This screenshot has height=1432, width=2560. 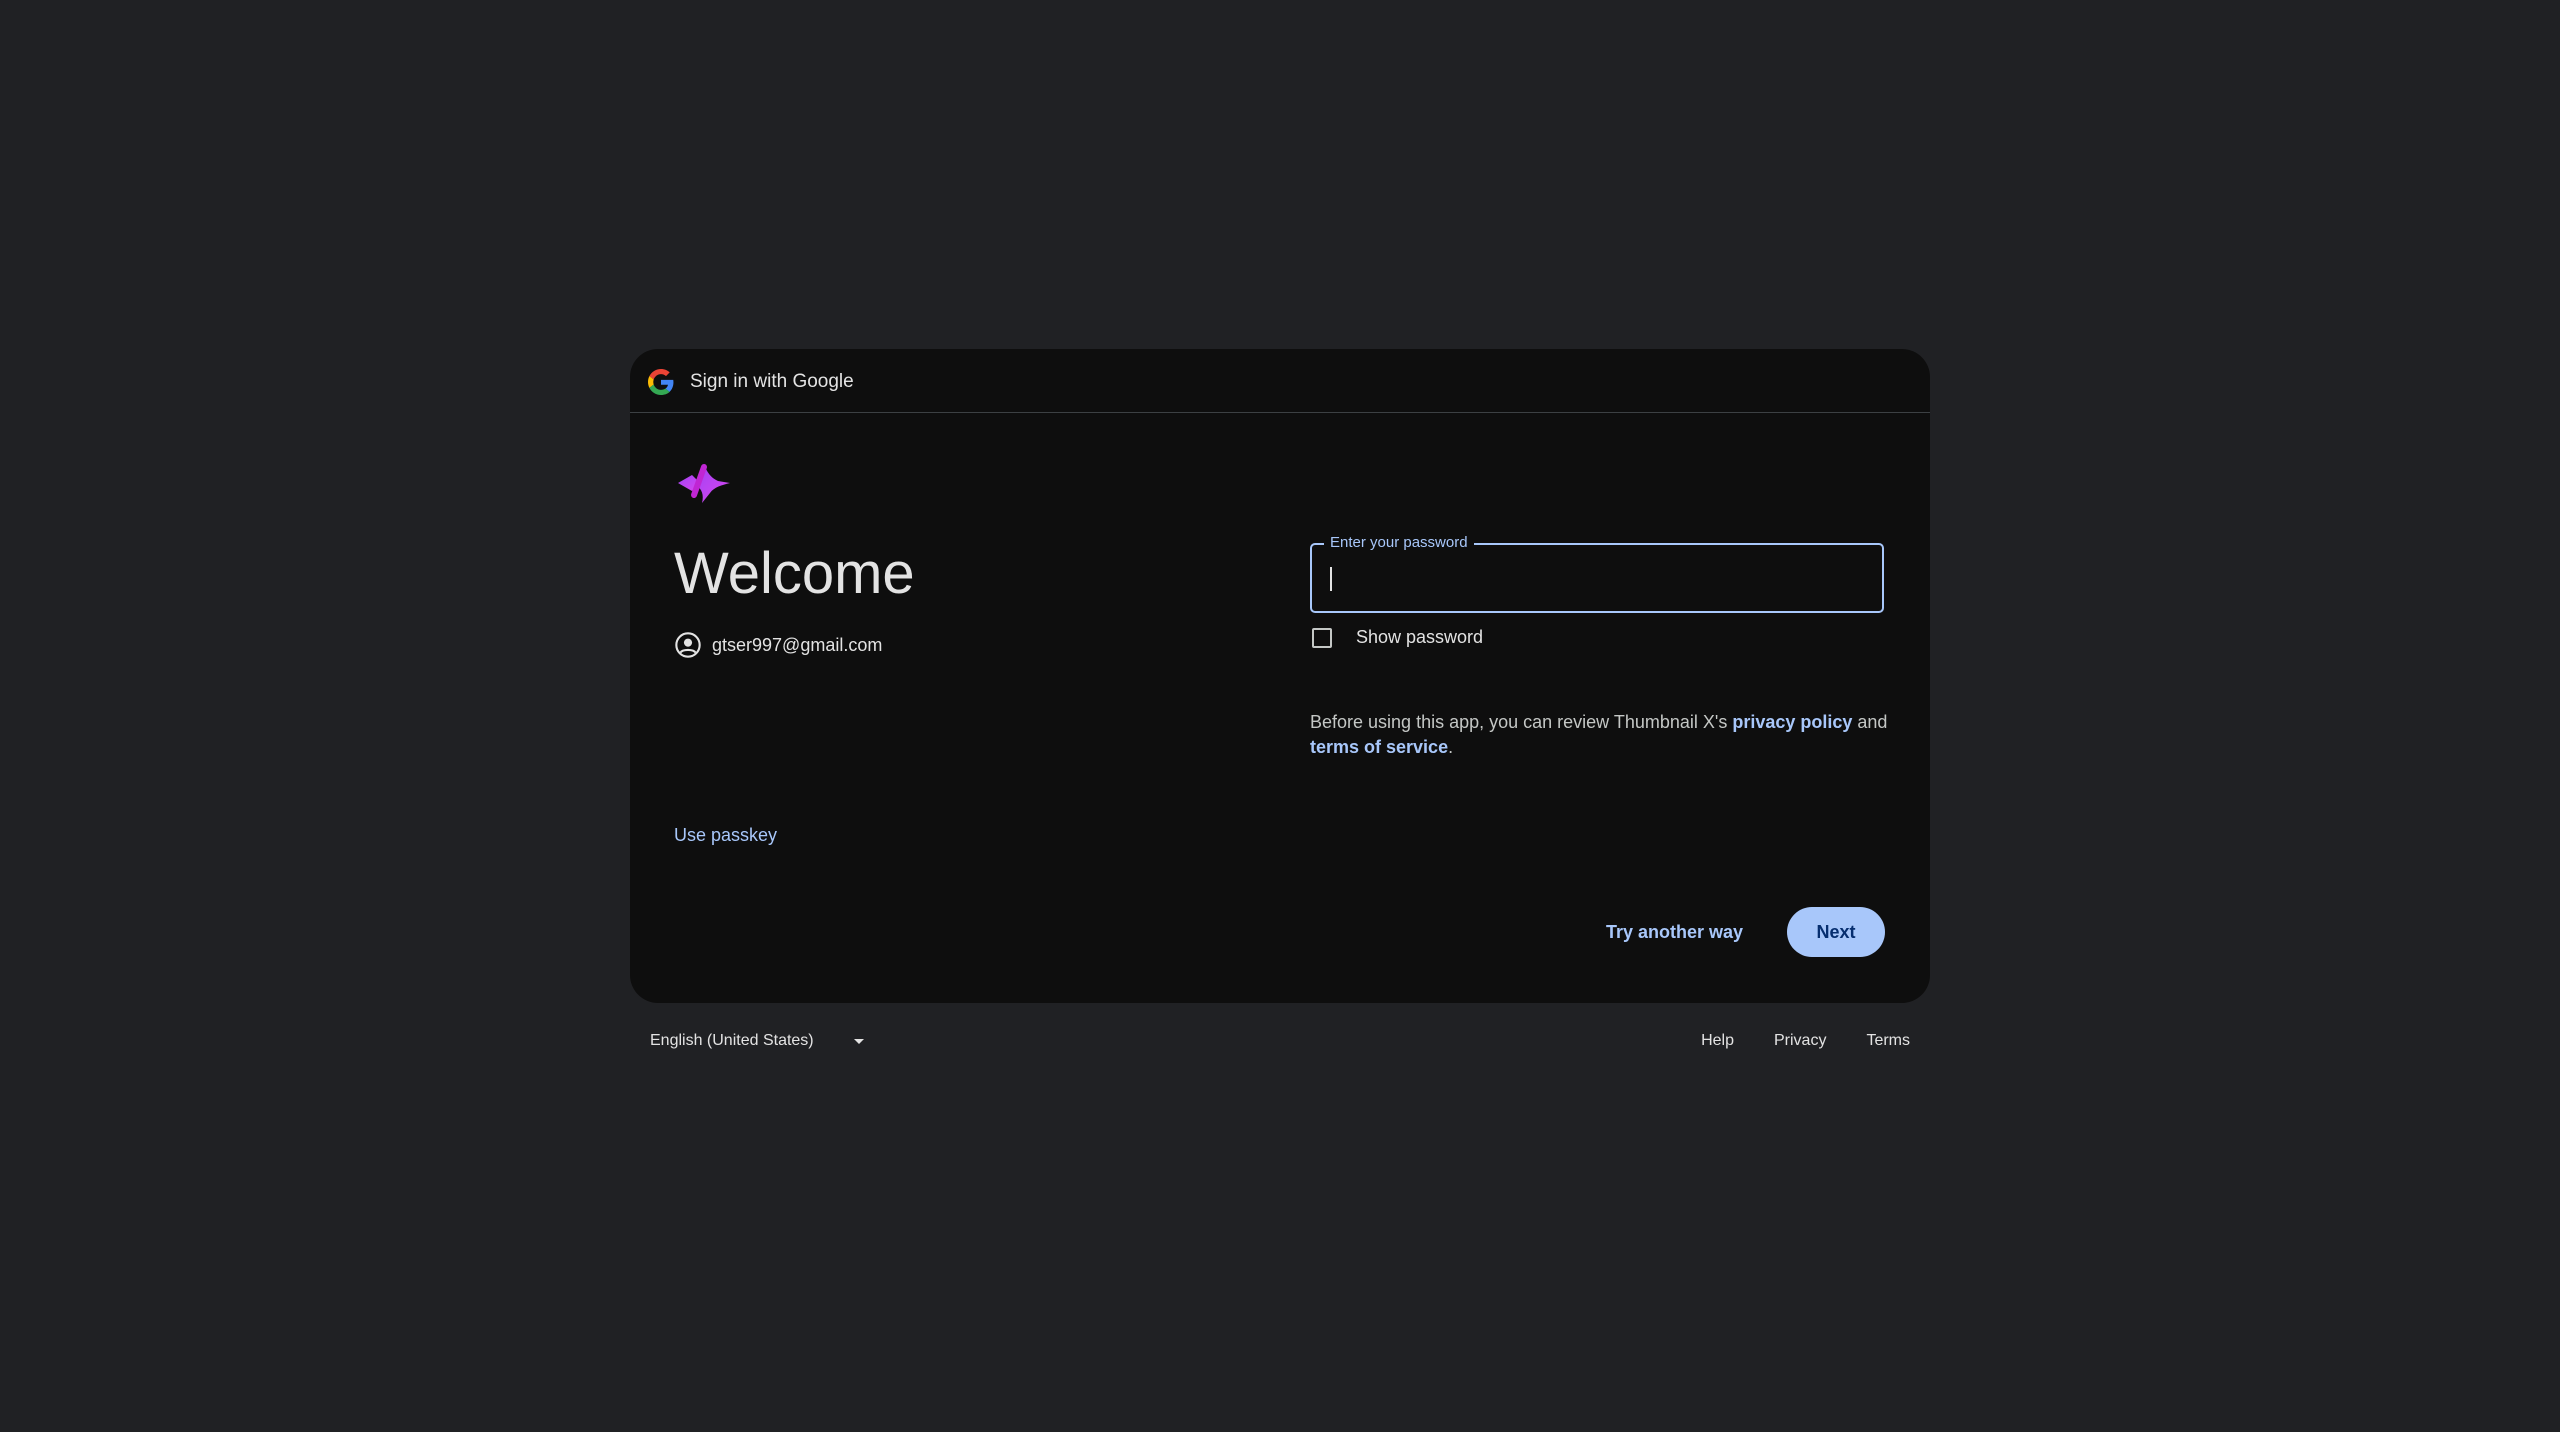 What do you see at coordinates (1600, 579) in the screenshot?
I see `password-input` at bounding box center [1600, 579].